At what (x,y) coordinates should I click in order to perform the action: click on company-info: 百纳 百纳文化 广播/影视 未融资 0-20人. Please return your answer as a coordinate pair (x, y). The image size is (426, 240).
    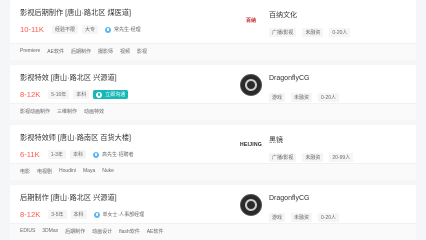
    Looking at the image, I should click on (325, 21).